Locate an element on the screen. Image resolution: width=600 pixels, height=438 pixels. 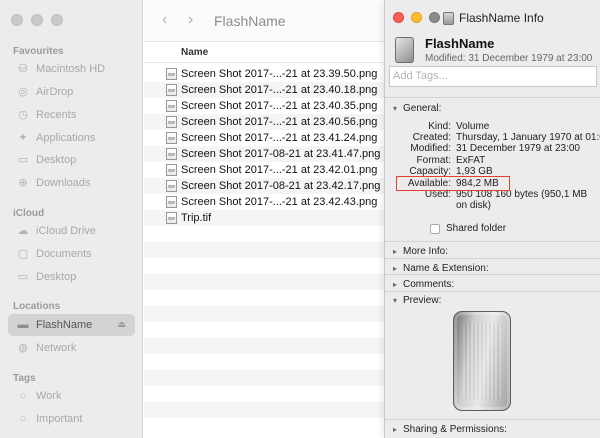
section-header-comments: ▸ Comments: is located at coordinates (492, 284).